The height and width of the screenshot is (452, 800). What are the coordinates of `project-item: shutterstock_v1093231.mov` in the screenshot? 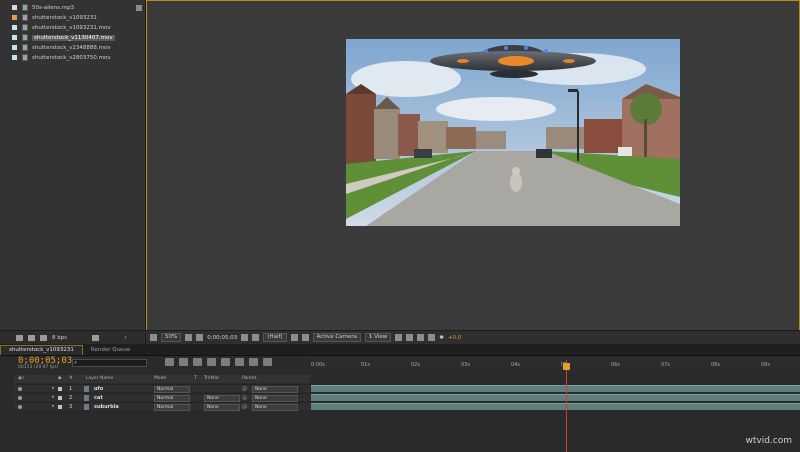 It's located at (61, 27).